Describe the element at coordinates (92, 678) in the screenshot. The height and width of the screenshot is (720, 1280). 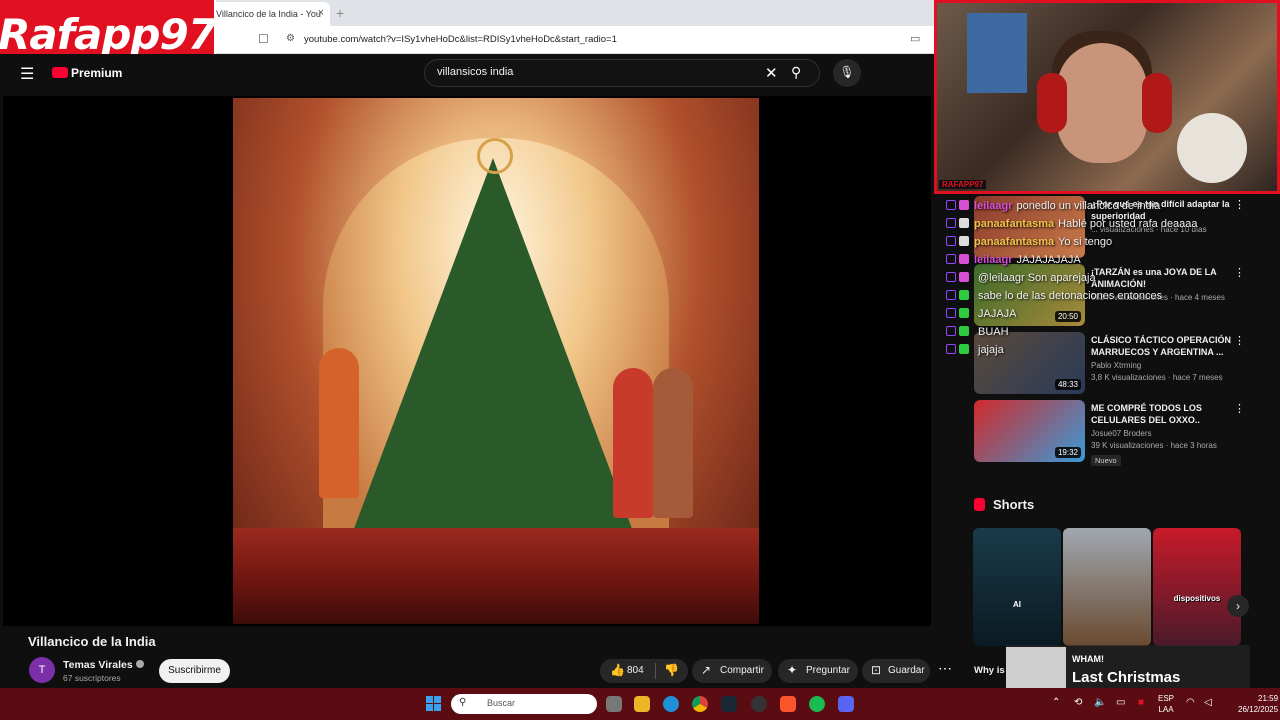
I see `subscriber-count: 67 suscriptores` at that location.